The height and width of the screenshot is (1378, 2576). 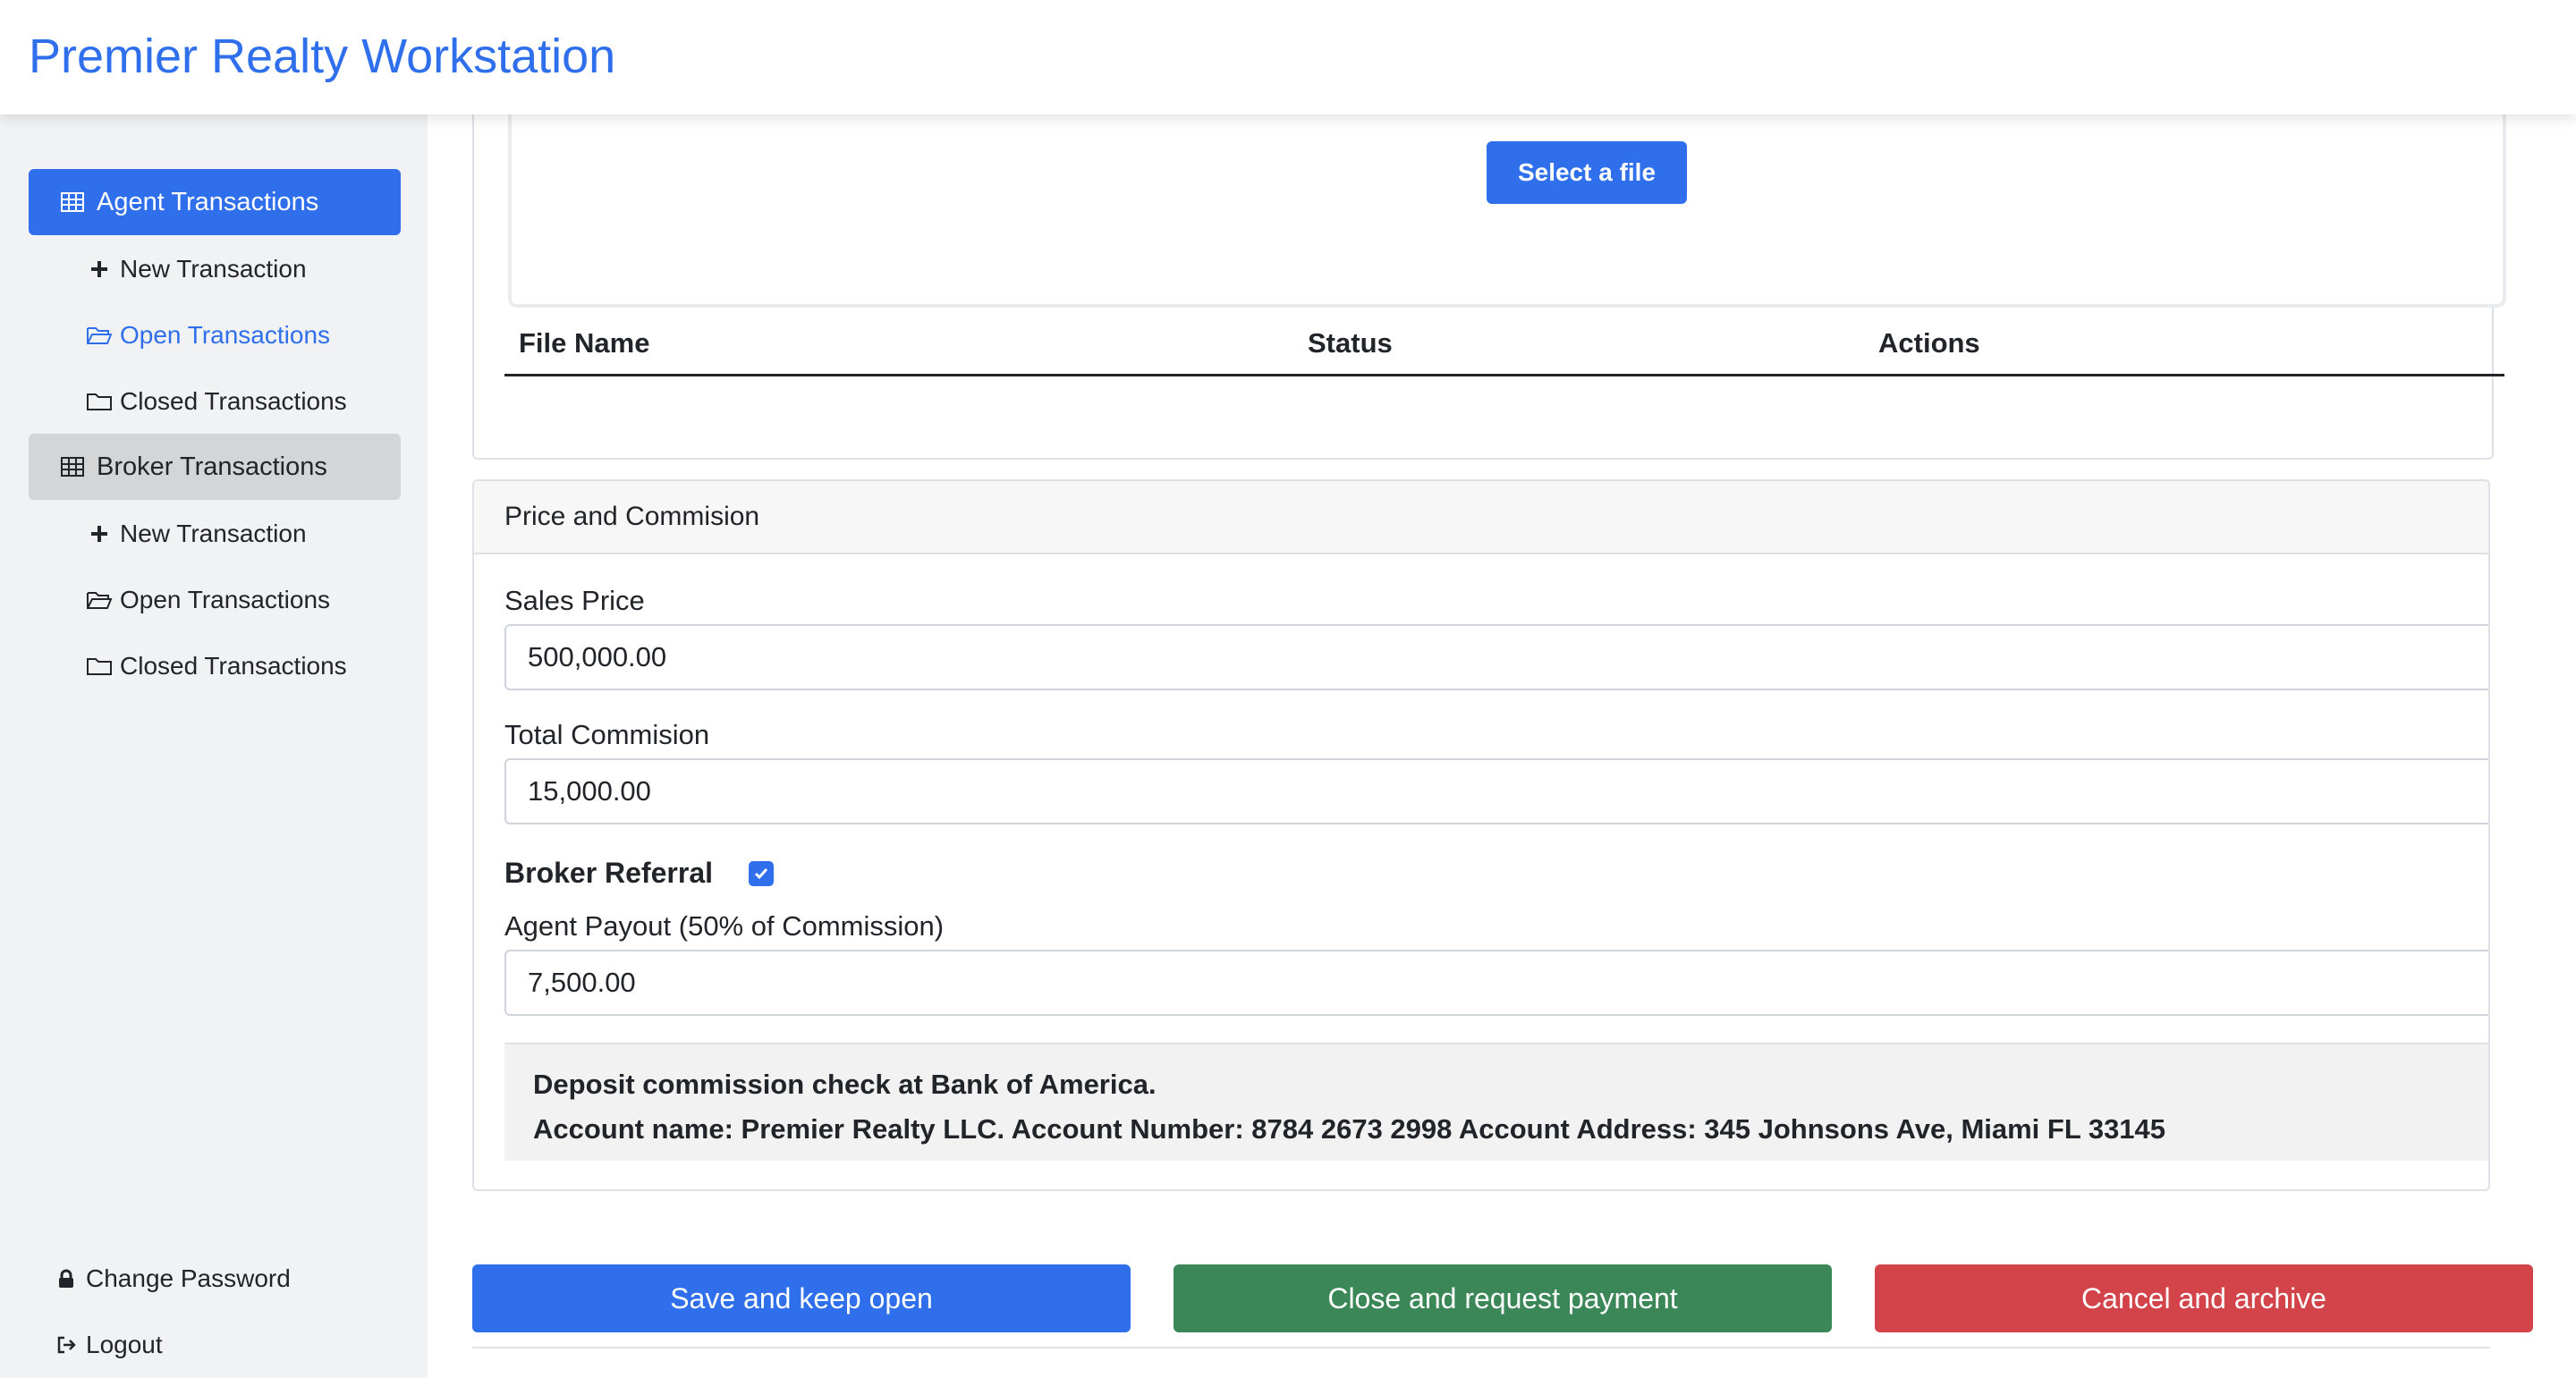 I want to click on change-password-label: Change Password, so click(x=188, y=1278).